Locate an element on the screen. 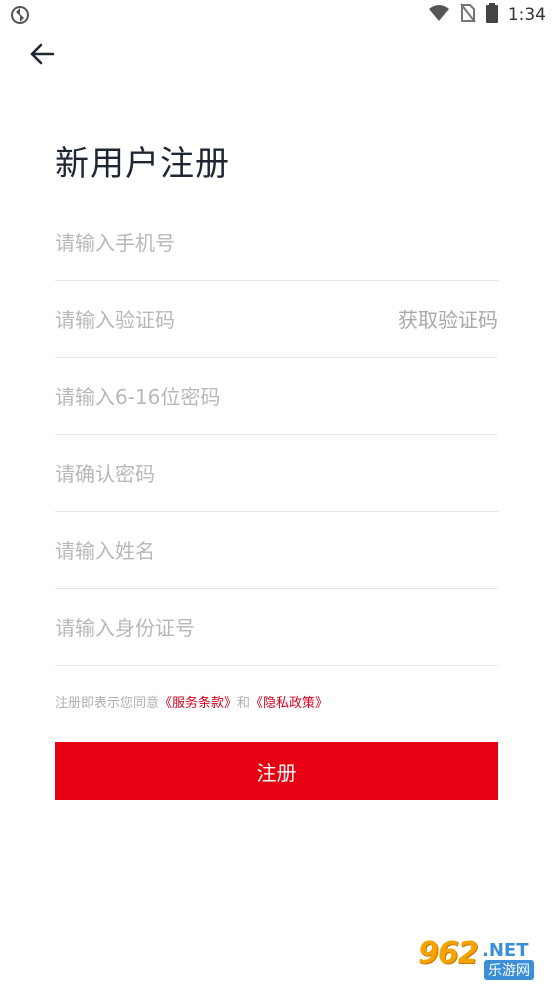 The height and width of the screenshot is (986, 554). agreement-prefix: 注册即表示您同意 is located at coordinates (107, 703).